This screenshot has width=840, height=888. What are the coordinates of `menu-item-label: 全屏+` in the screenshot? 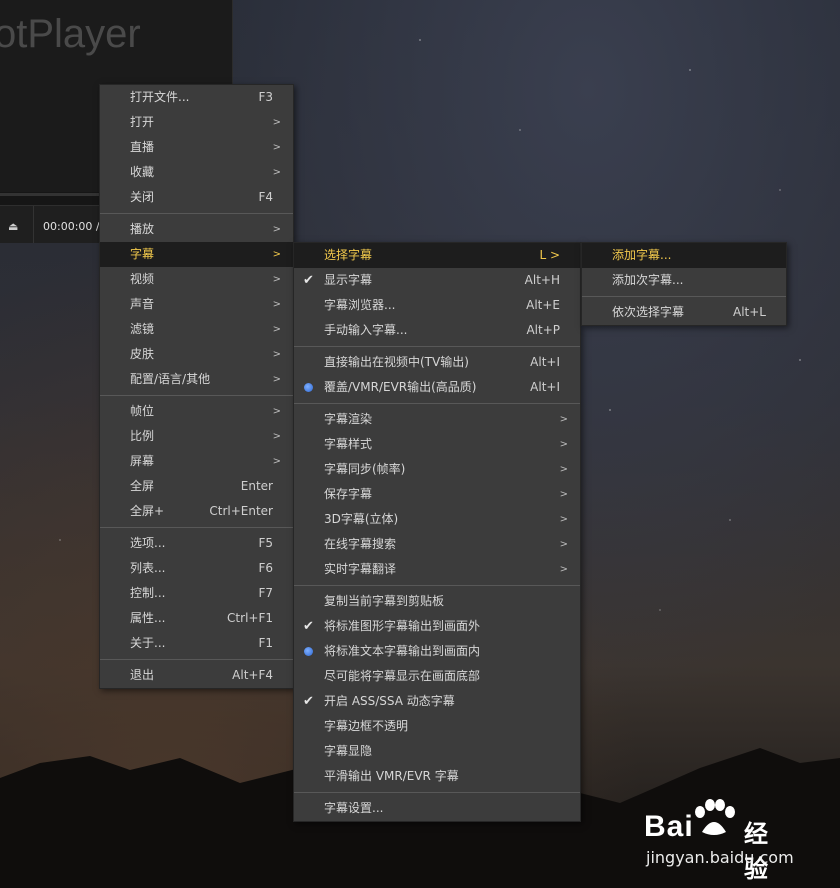 It's located at (147, 511).